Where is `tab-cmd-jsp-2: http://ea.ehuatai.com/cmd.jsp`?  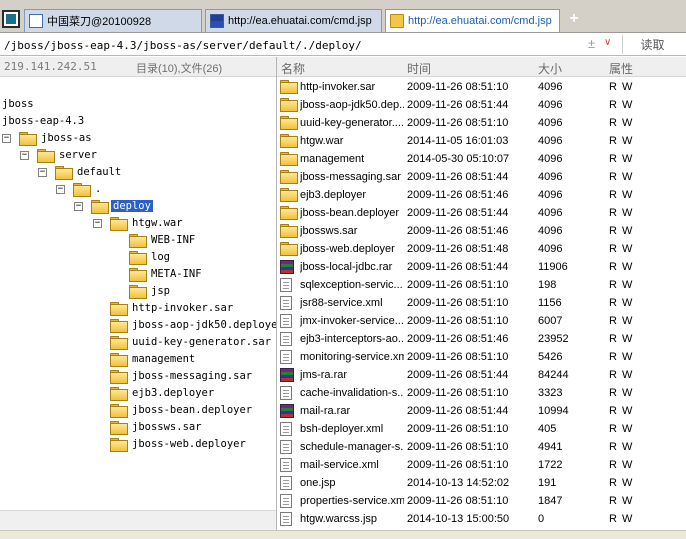 tab-cmd-jsp-2: http://ea.ehuatai.com/cmd.jsp is located at coordinates (472, 20).